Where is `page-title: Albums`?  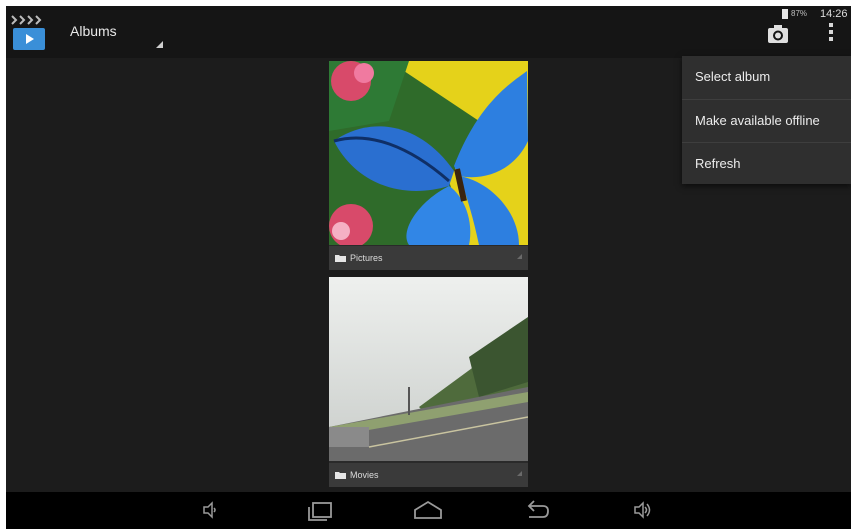 page-title: Albums is located at coordinates (93, 31).